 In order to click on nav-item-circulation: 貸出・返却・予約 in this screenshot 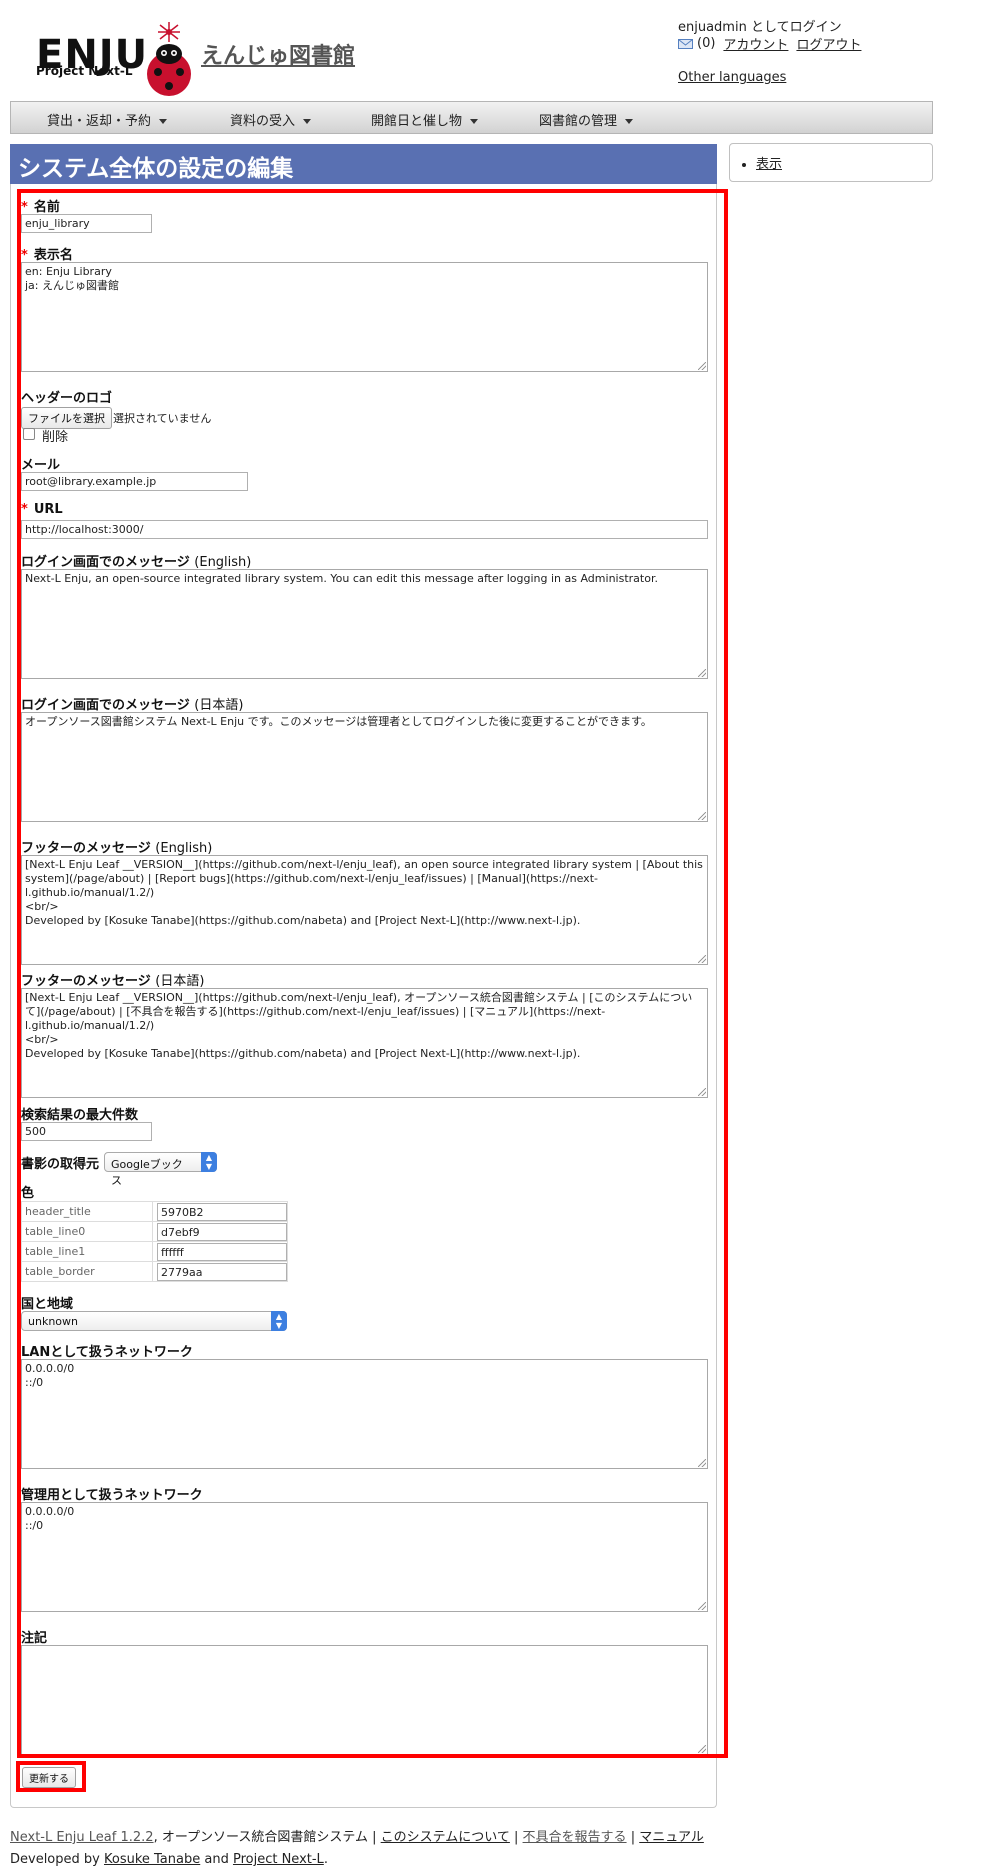, I will do `click(107, 119)`.